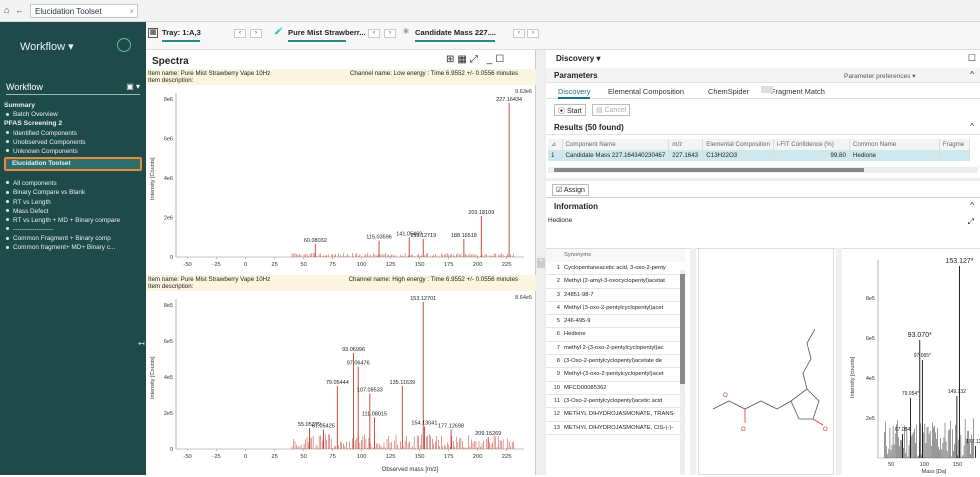  What do you see at coordinates (570, 190) in the screenshot?
I see `assign-button: ☑ Assign` at bounding box center [570, 190].